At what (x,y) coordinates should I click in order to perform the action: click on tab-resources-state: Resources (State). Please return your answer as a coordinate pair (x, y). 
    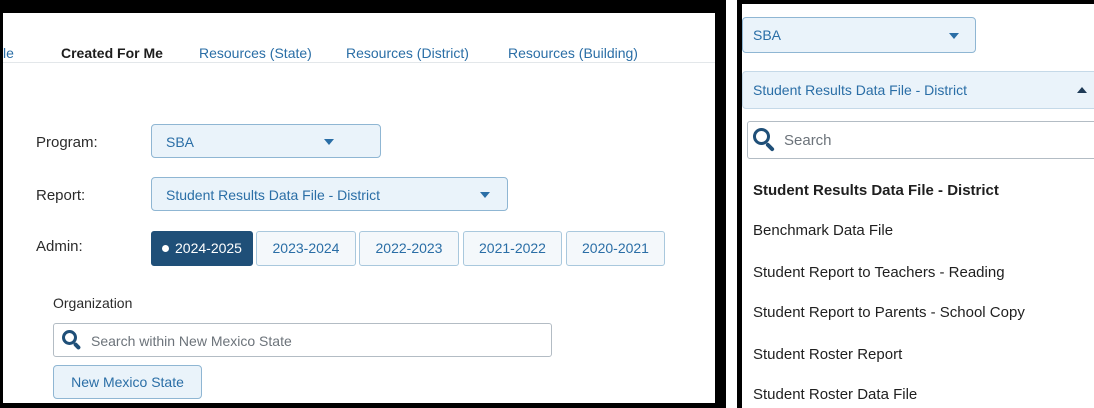
    Looking at the image, I should click on (255, 53).